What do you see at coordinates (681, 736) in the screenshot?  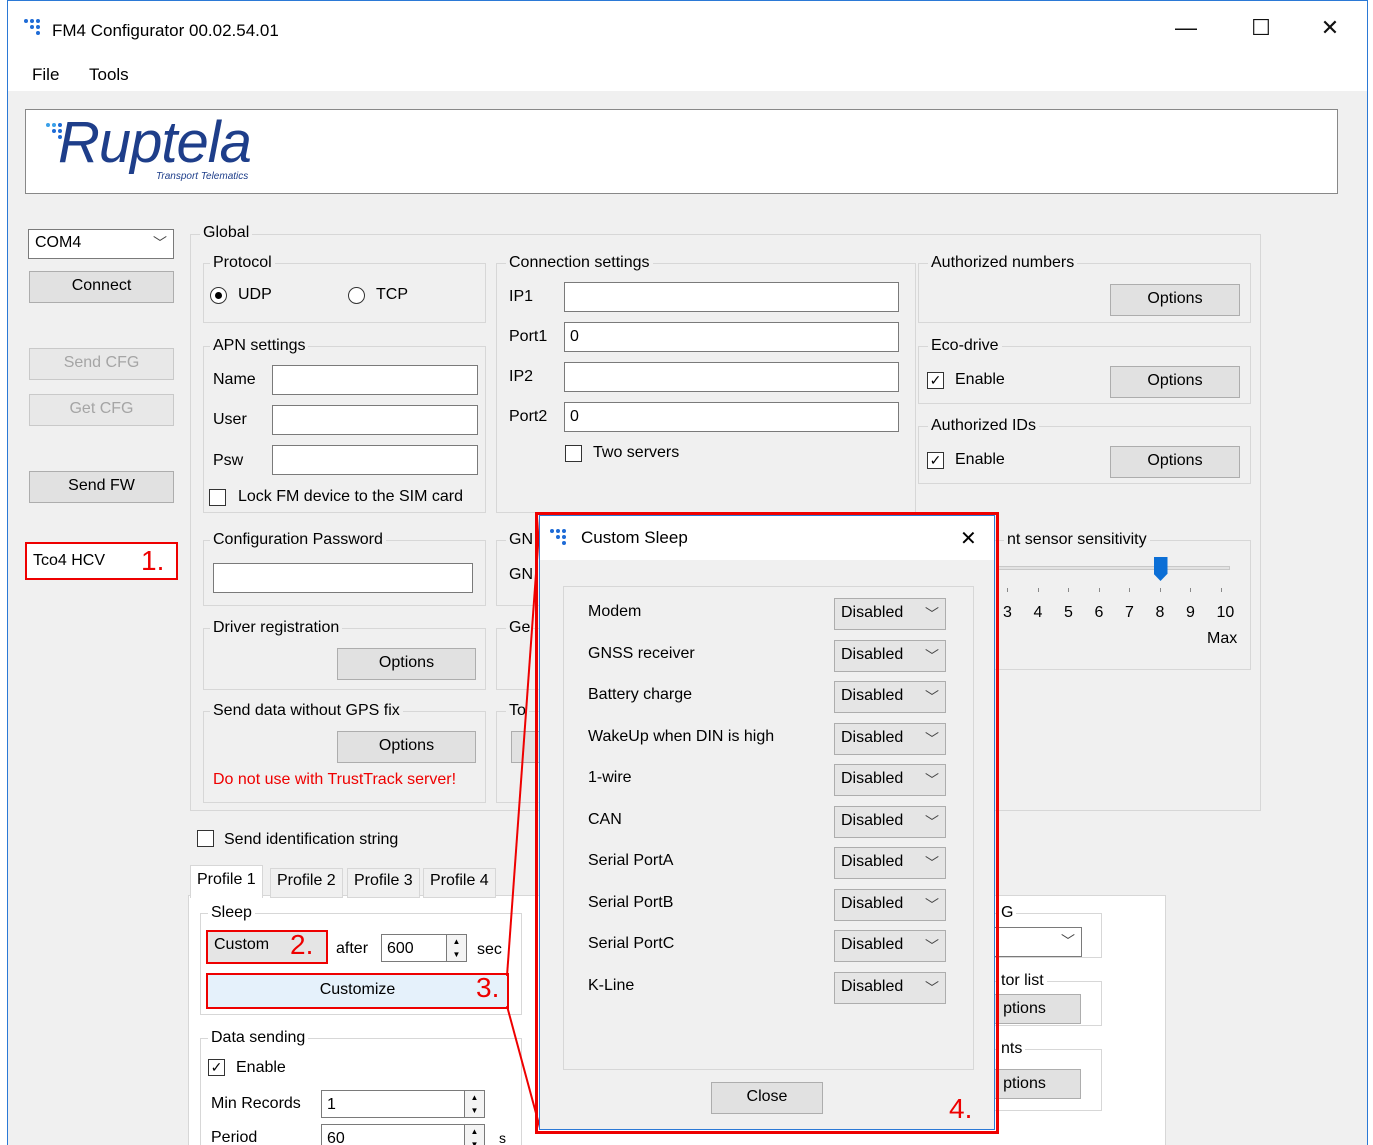 I see `sleep-option-label: WakeUp when DIN is high` at bounding box center [681, 736].